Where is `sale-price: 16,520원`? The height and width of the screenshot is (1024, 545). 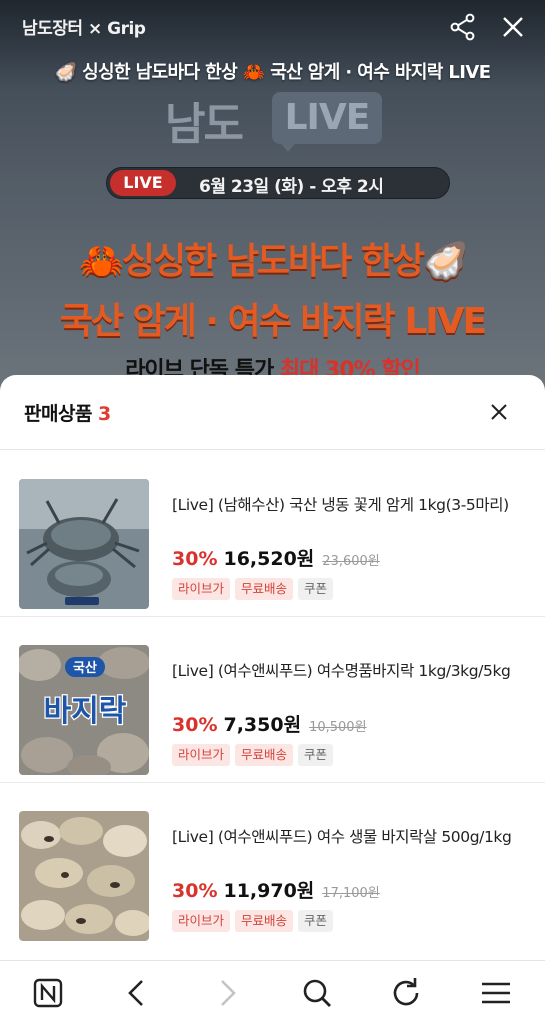 sale-price: 16,520원 is located at coordinates (269, 559).